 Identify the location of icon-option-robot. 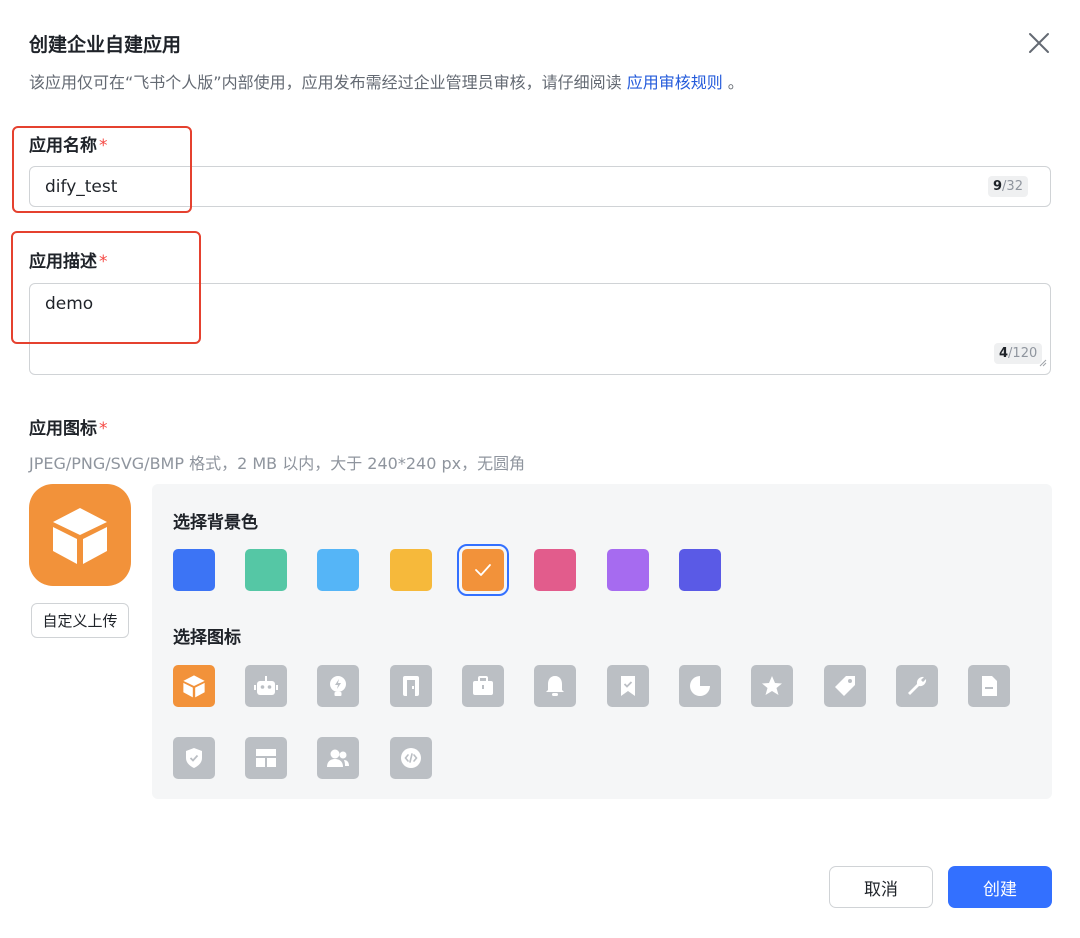
(266, 686).